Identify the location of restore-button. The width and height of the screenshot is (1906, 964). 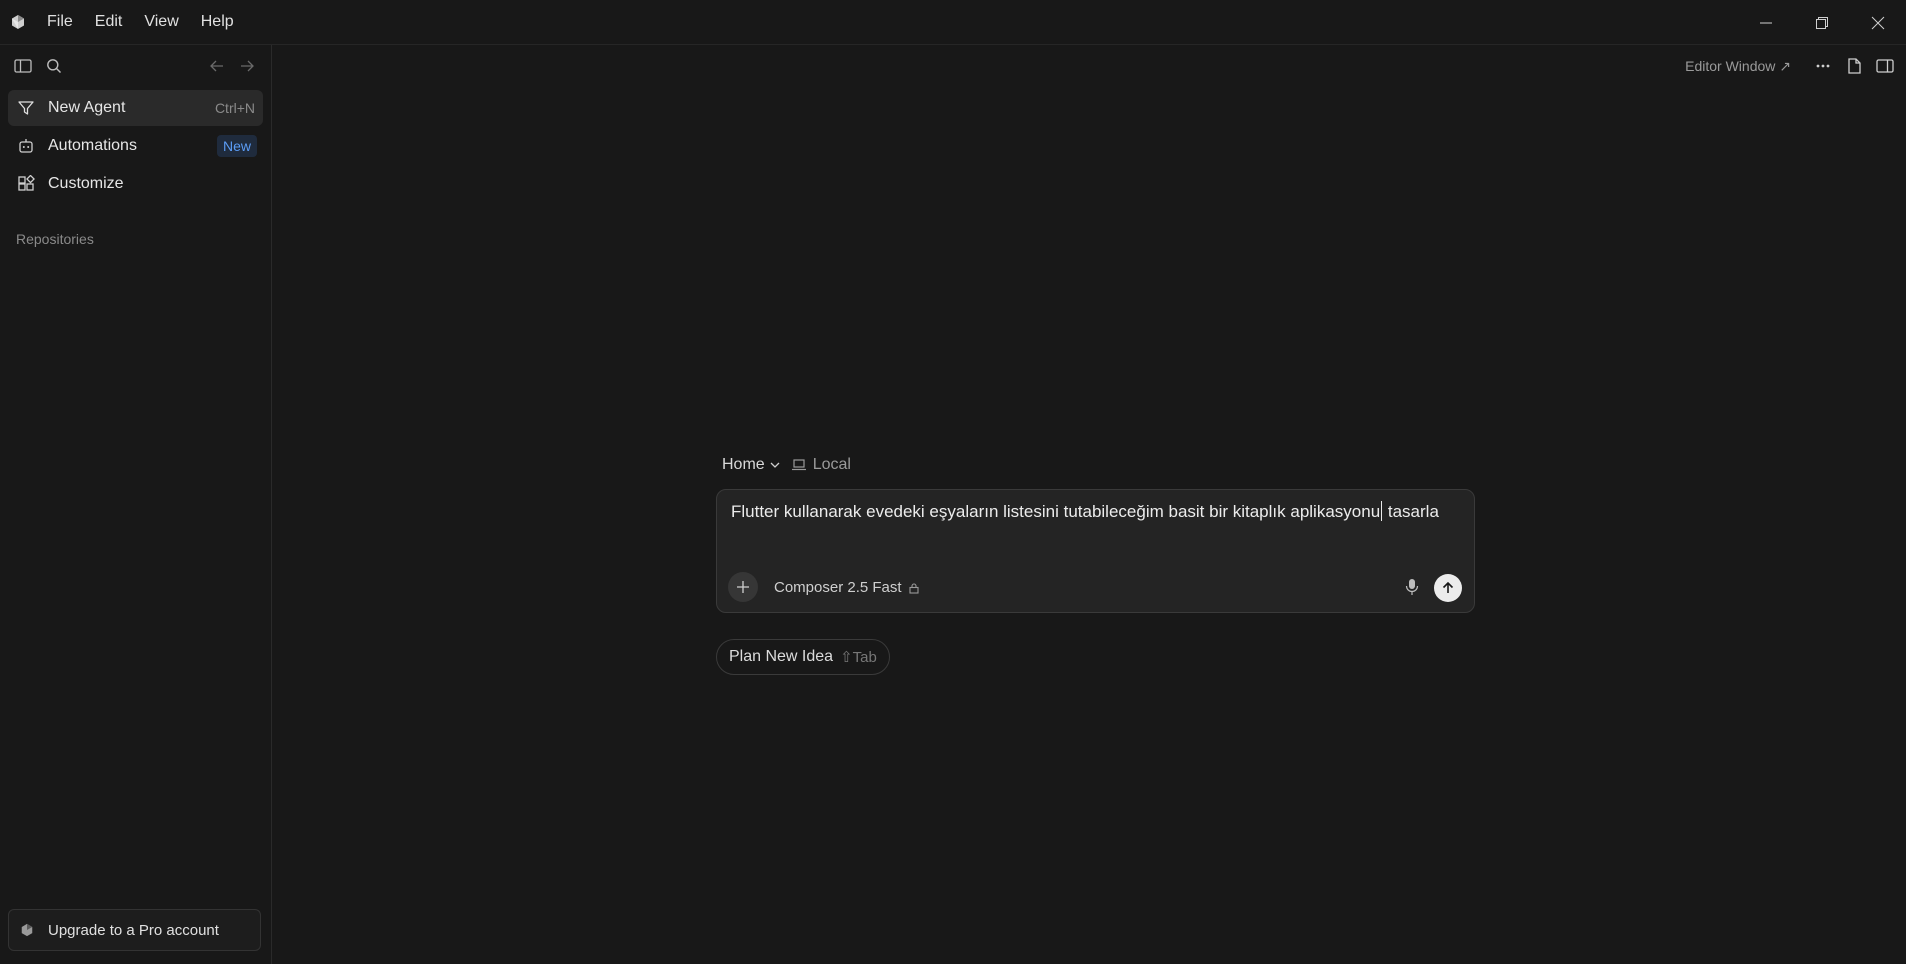
(1822, 22).